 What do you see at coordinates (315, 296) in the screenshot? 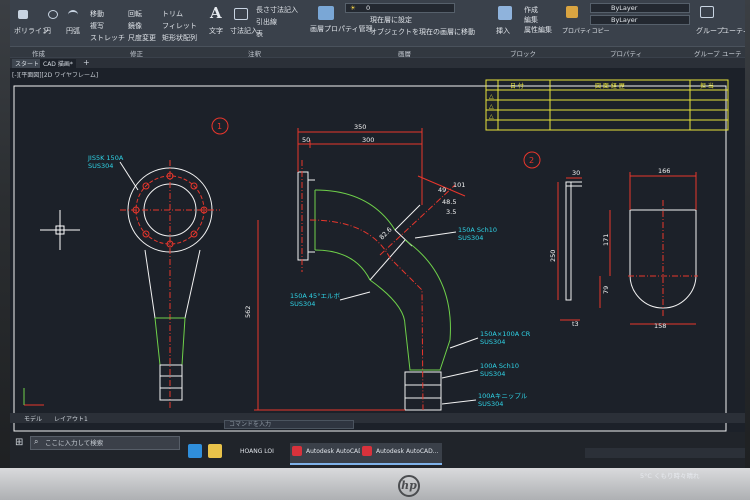
I see `svg-text: 150A 45°エルボ` at bounding box center [315, 296].